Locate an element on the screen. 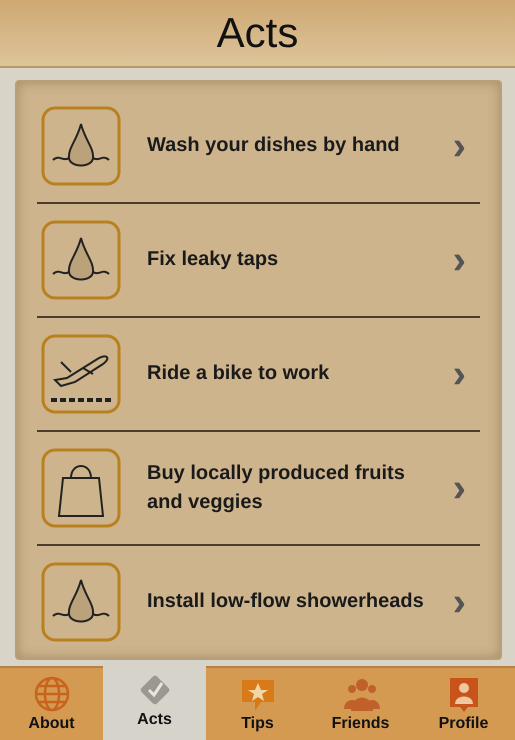 This screenshot has width=515, height=740. globe-icon is located at coordinates (51, 693).